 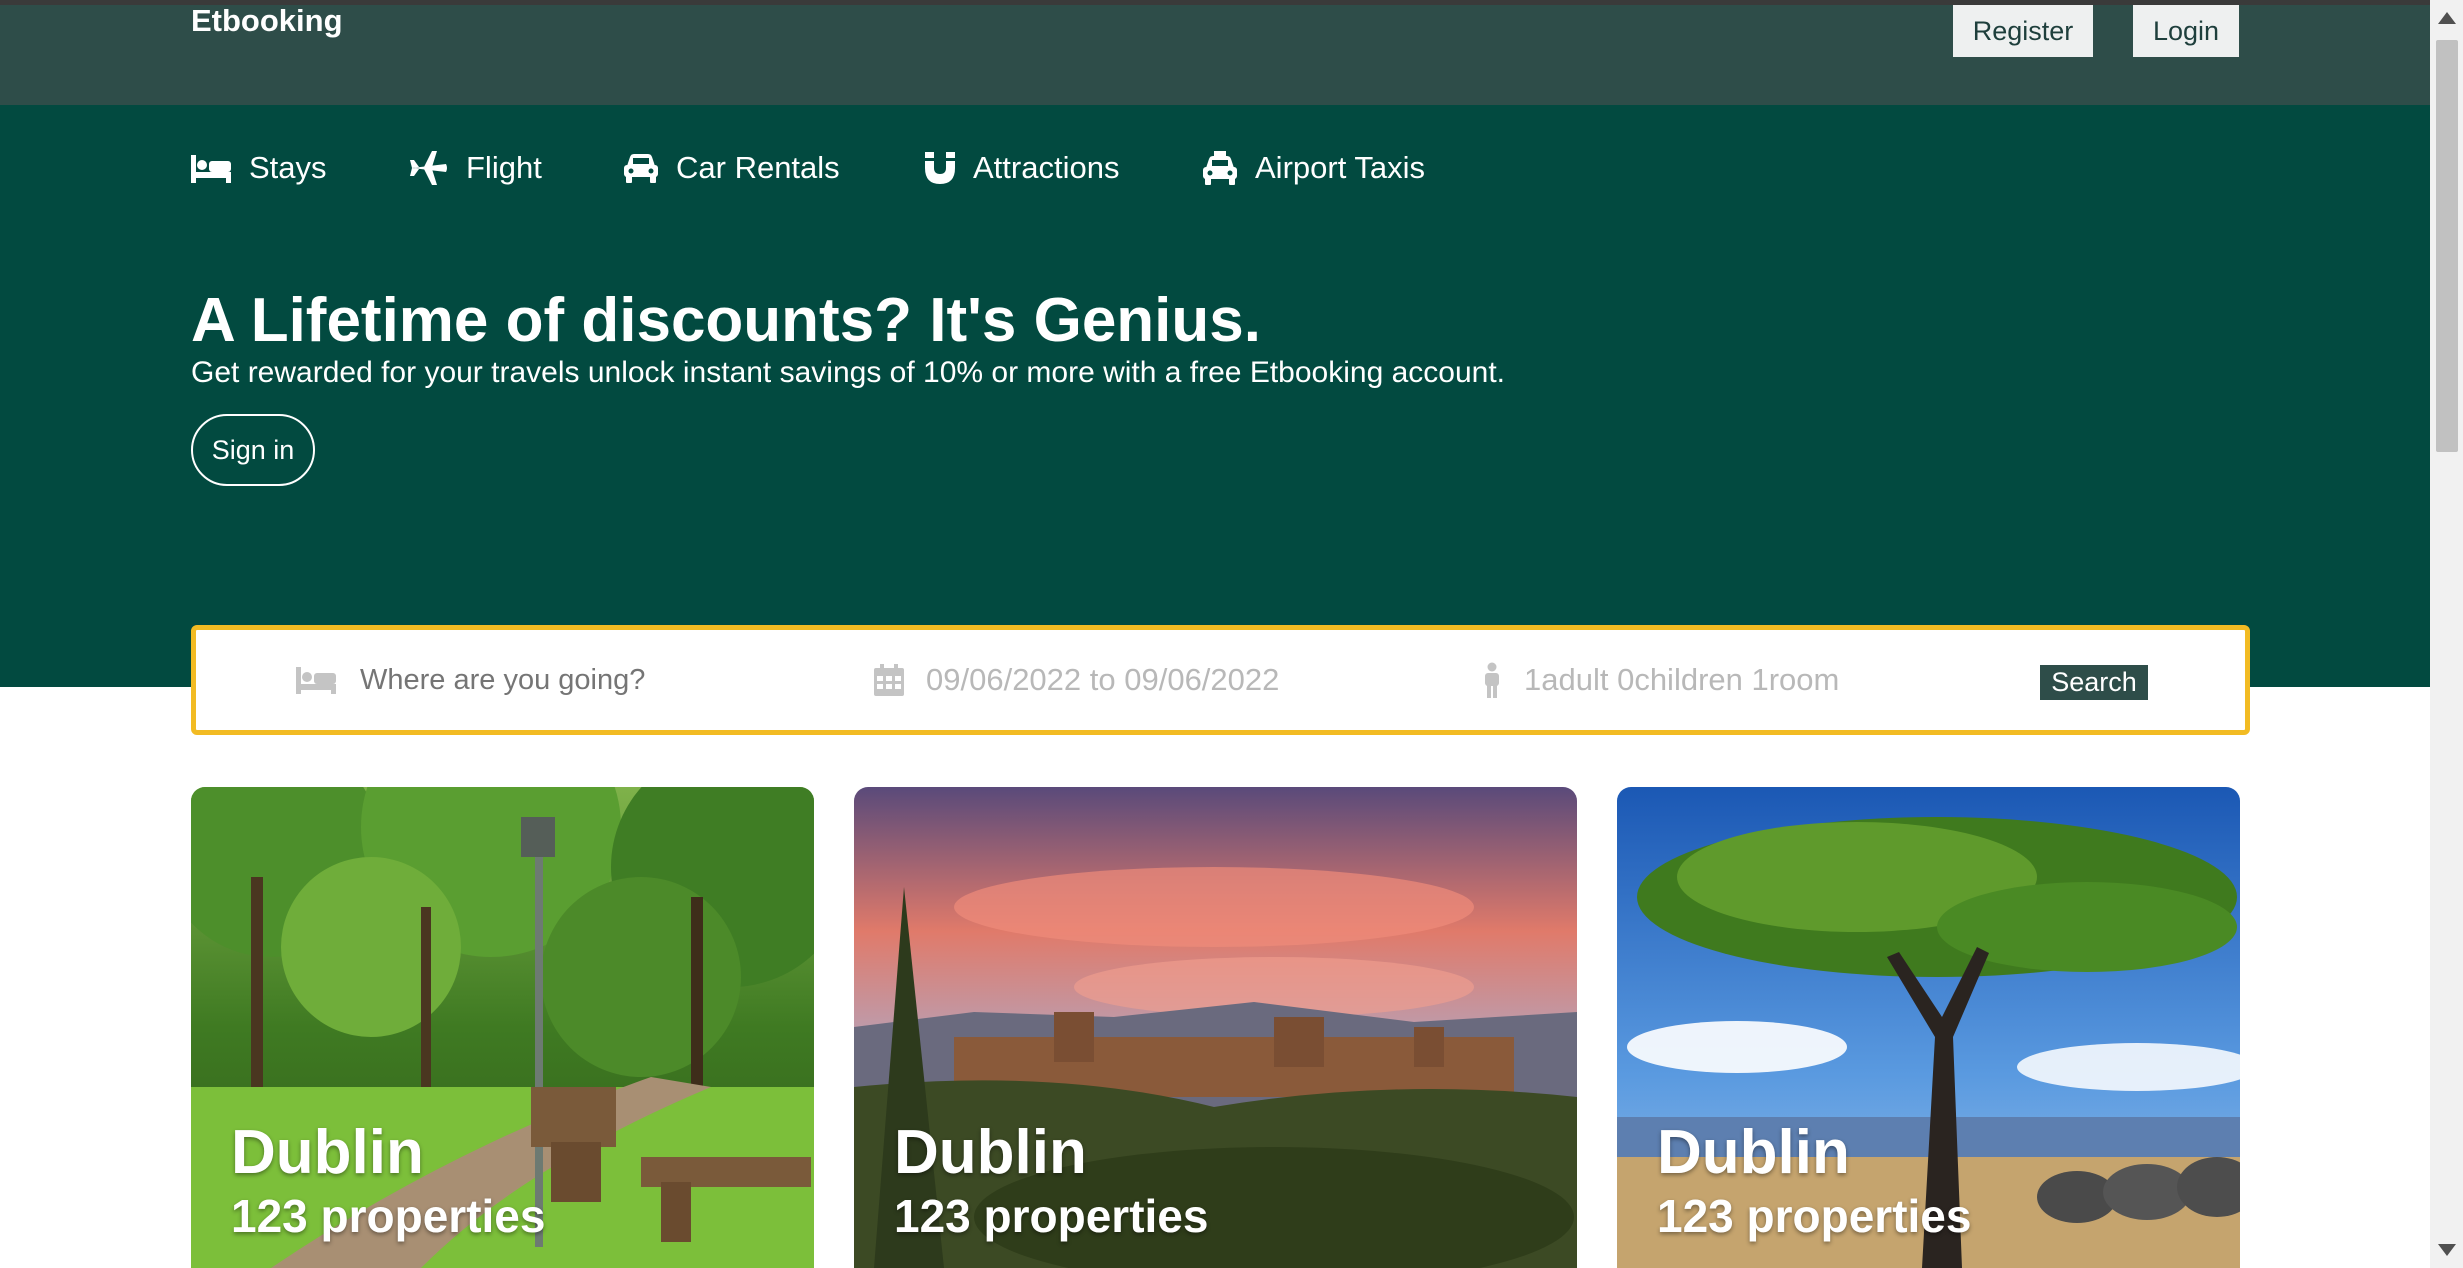 I want to click on nav-item-car-rentals: Car Rentals, so click(x=732, y=168).